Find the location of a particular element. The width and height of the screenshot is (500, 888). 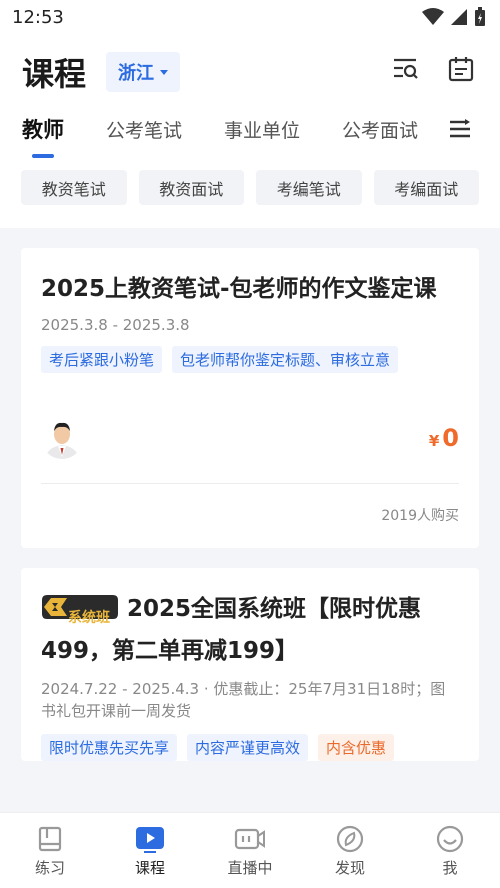

tab-civil-interview: 公考面试 is located at coordinates (380, 126).